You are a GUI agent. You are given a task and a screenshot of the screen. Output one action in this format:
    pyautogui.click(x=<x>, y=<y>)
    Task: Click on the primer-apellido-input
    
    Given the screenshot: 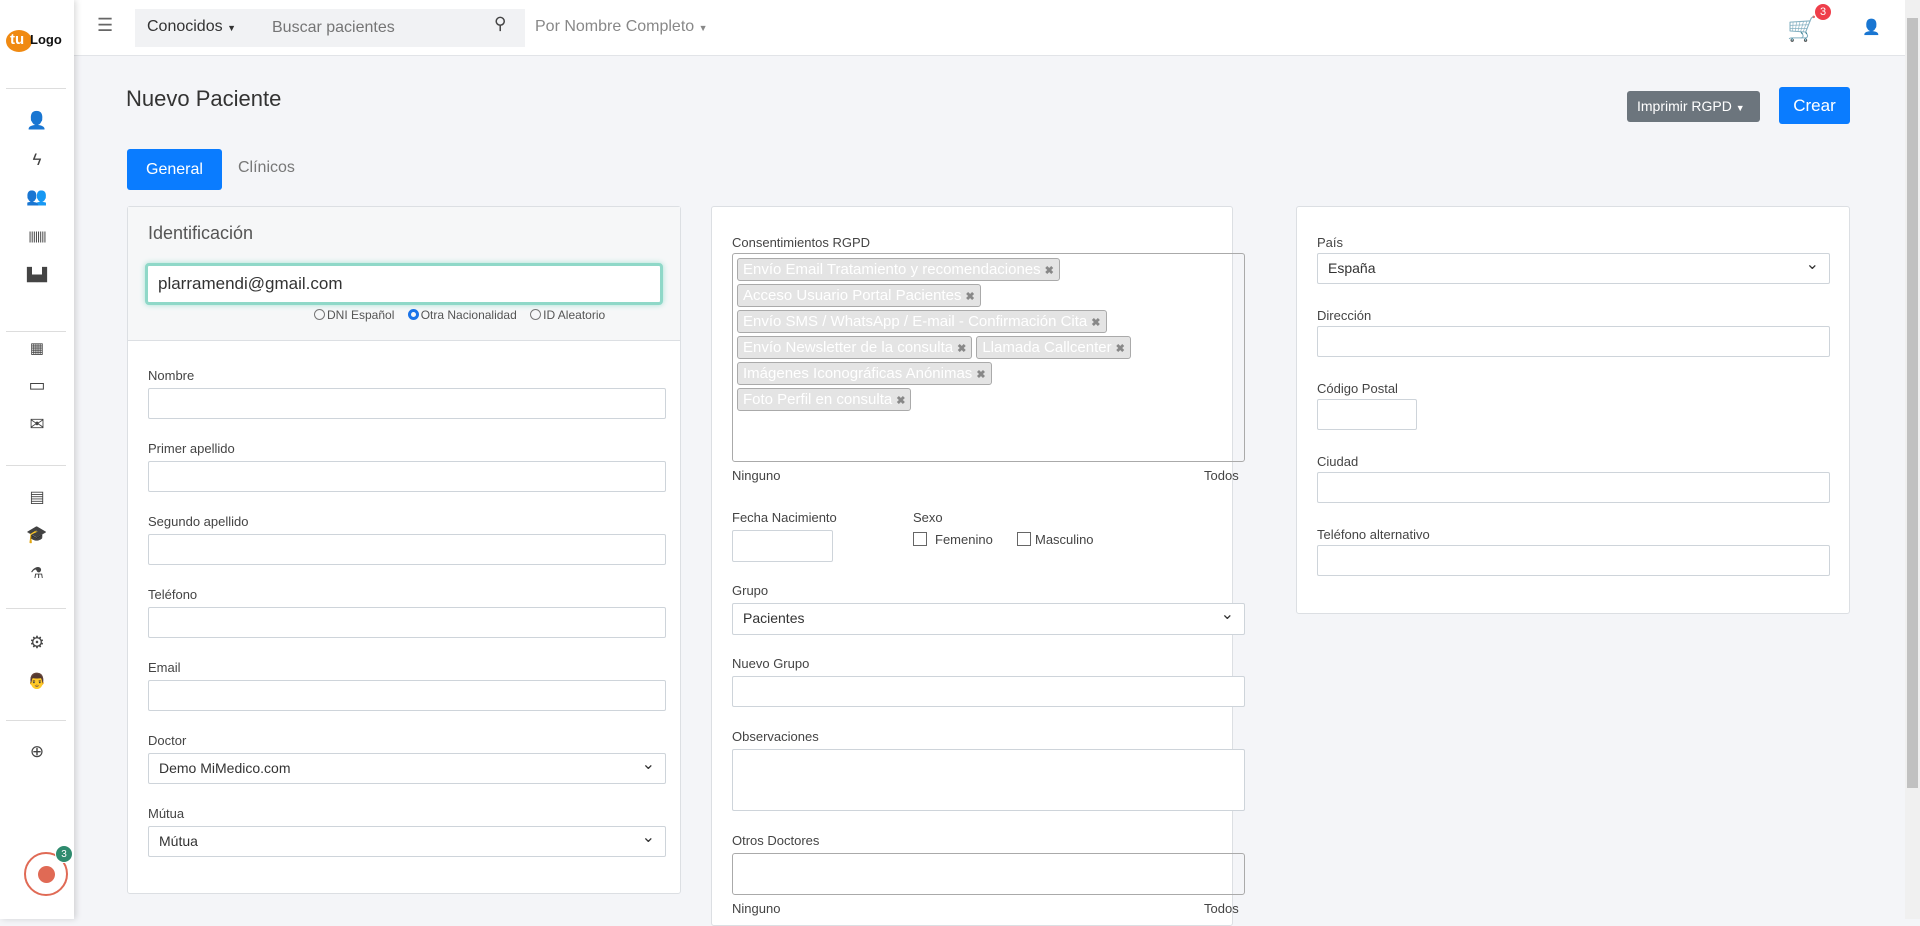 What is the action you would take?
    pyautogui.click(x=407, y=476)
    